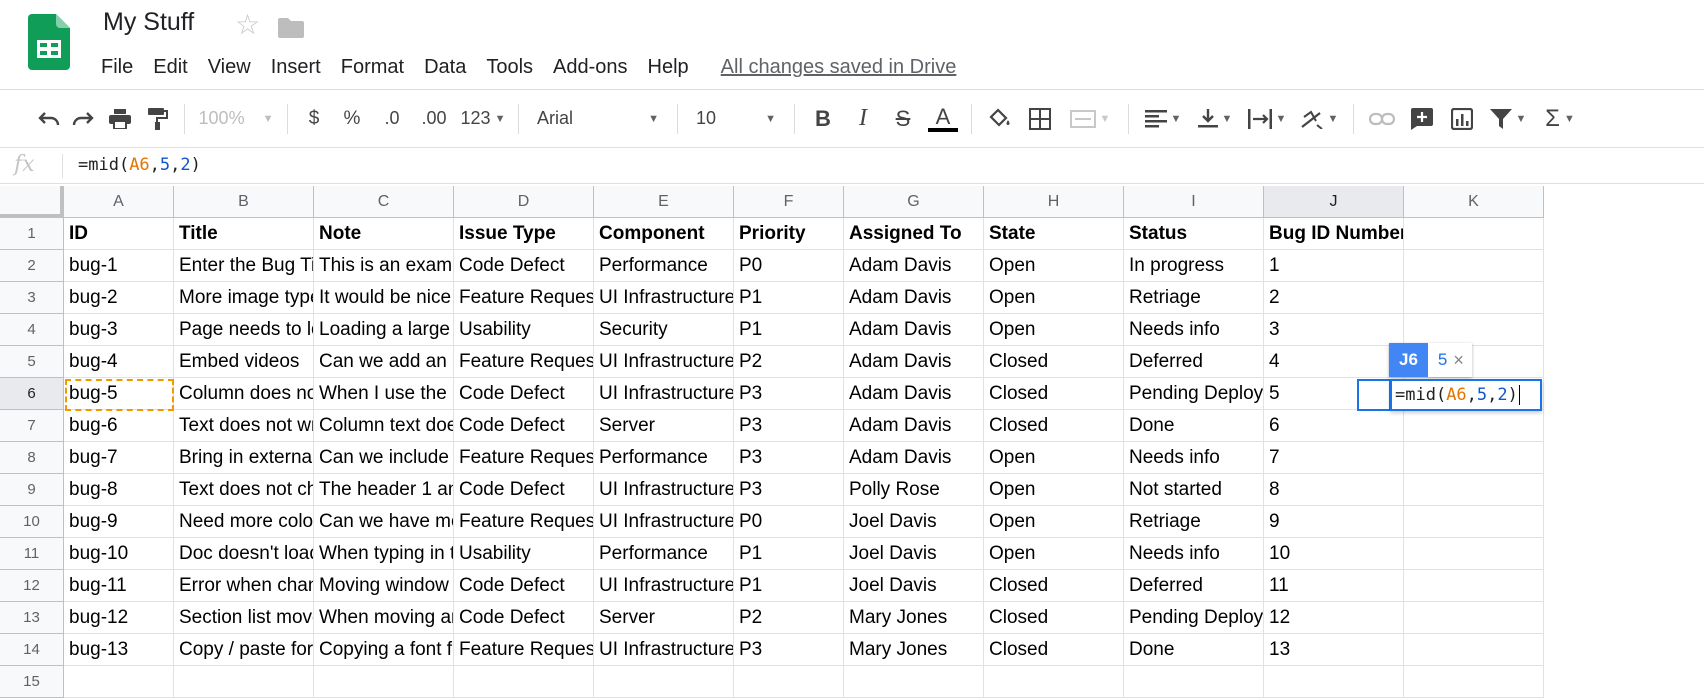 The height and width of the screenshot is (698, 1704). Describe the element at coordinates (119, 490) in the screenshot. I see `table-cell: bug-8` at that location.